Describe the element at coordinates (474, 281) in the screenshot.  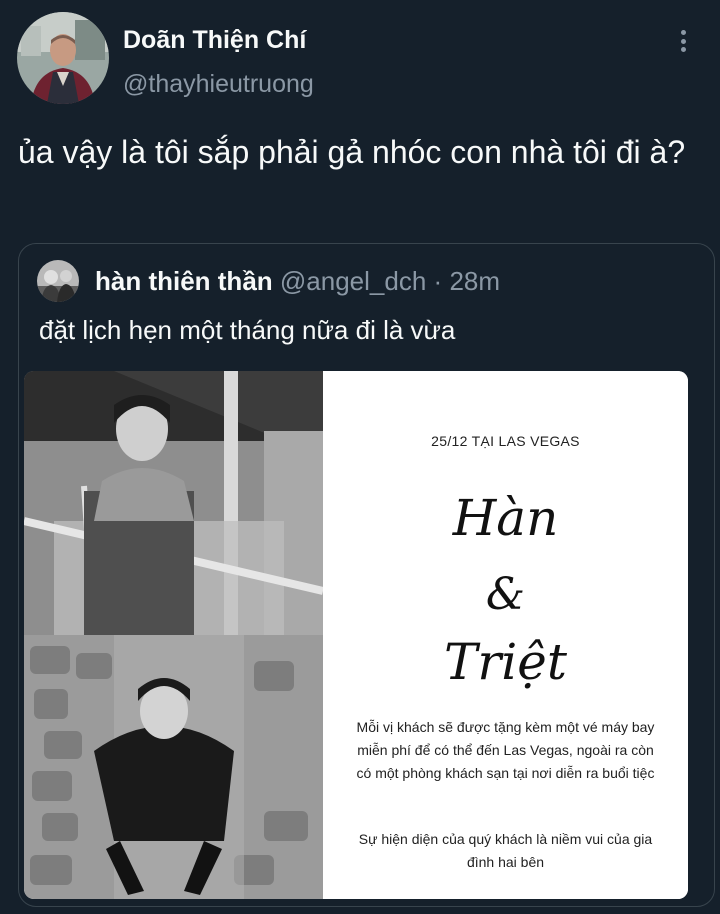
I see `quoted-timestamp: 28m` at that location.